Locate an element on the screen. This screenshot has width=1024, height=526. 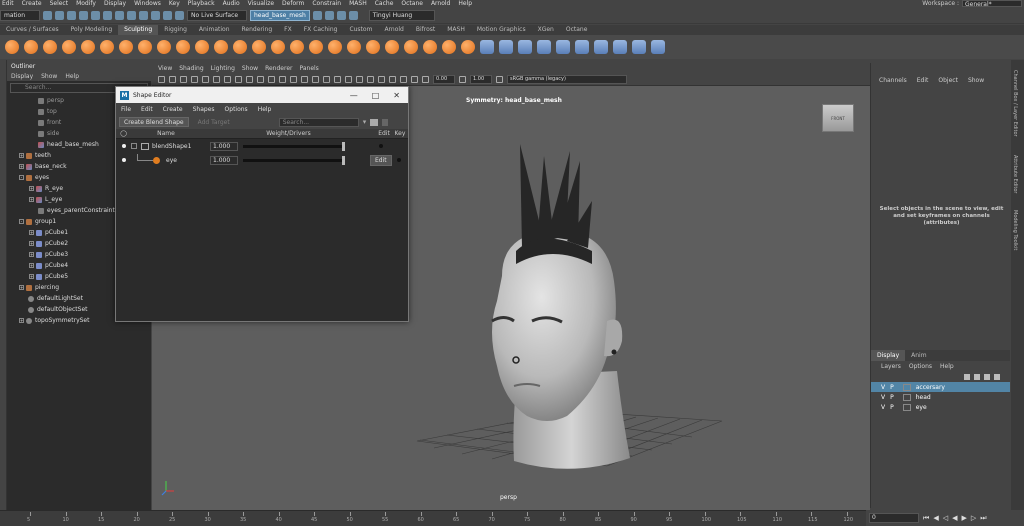
isolate-select-icon is located at coordinates (381, 79).